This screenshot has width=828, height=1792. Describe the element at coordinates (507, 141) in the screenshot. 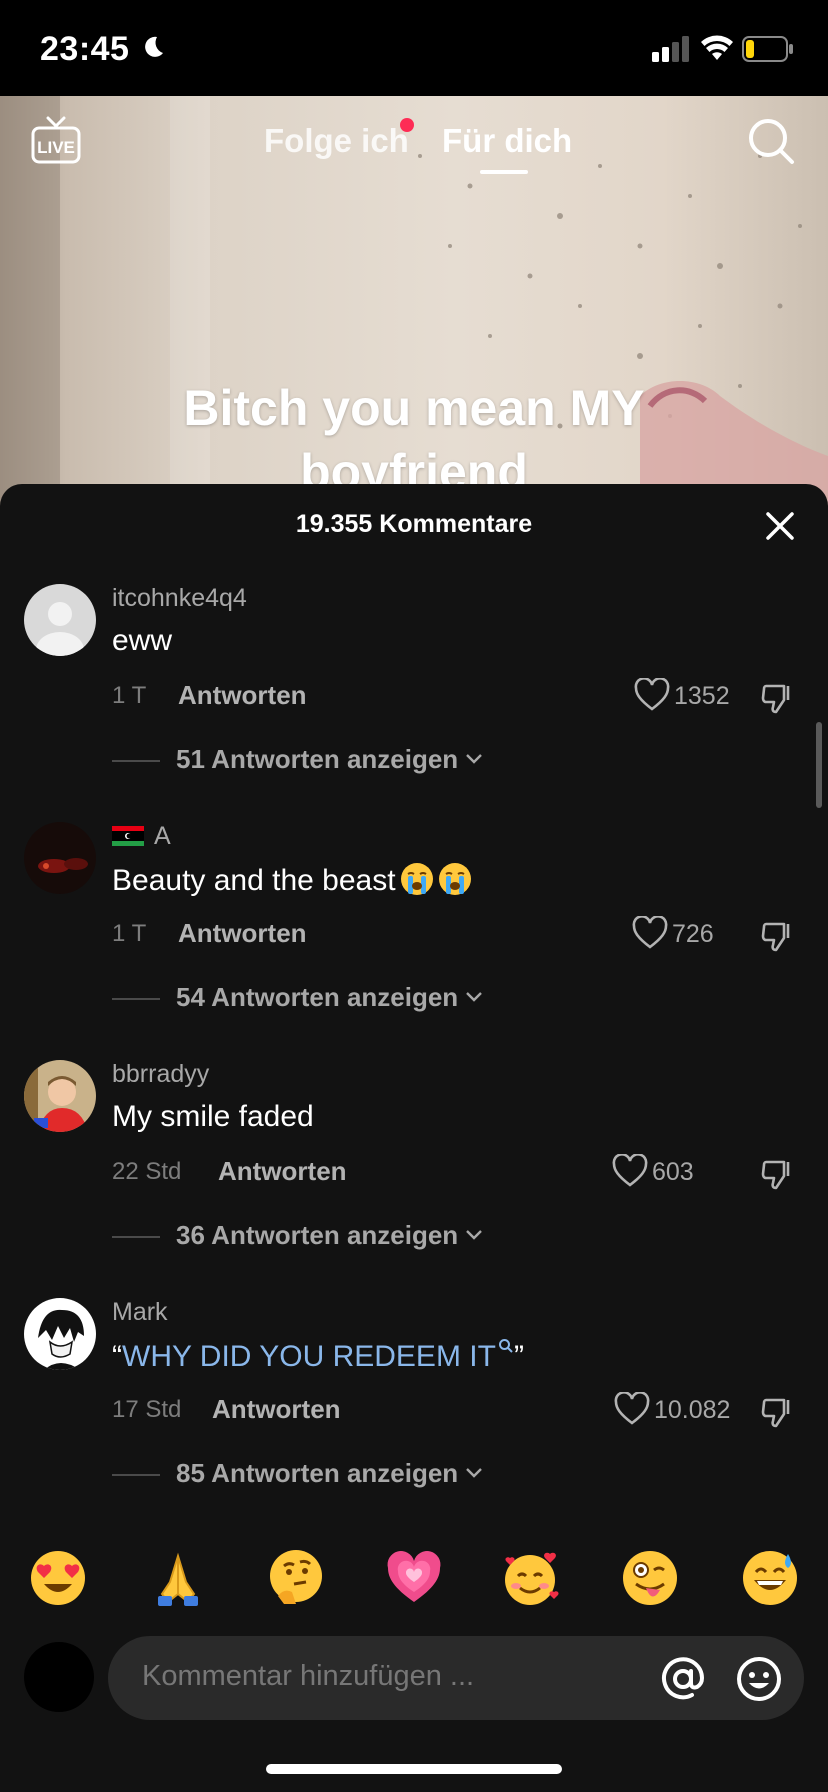

I see `tab-foryou: Für dich` at that location.